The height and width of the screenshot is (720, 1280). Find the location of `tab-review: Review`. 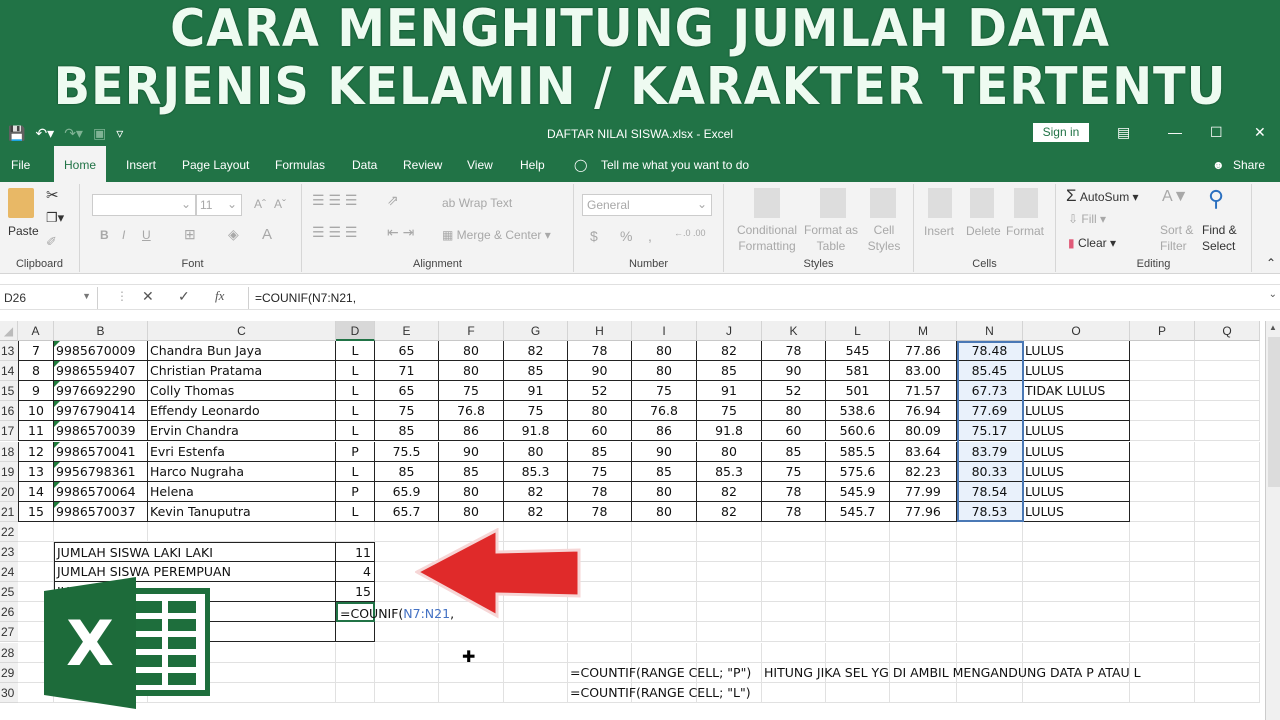

tab-review: Review is located at coordinates (422, 164).